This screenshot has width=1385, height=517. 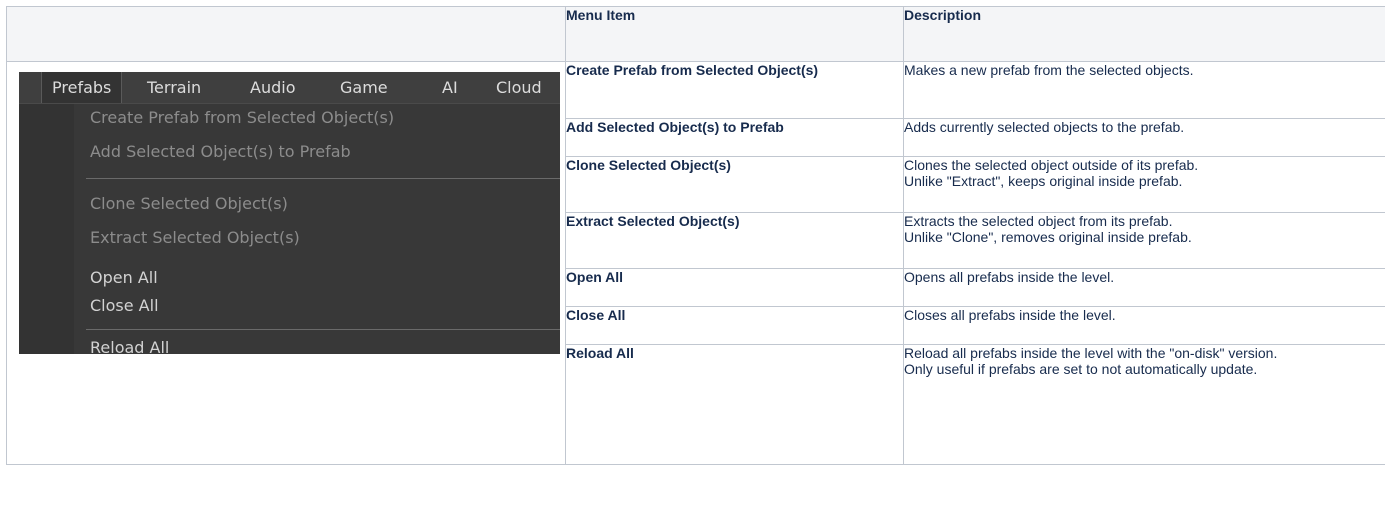 I want to click on menu-item-name: Add Selected Object(s) to Prefab, so click(x=734, y=137).